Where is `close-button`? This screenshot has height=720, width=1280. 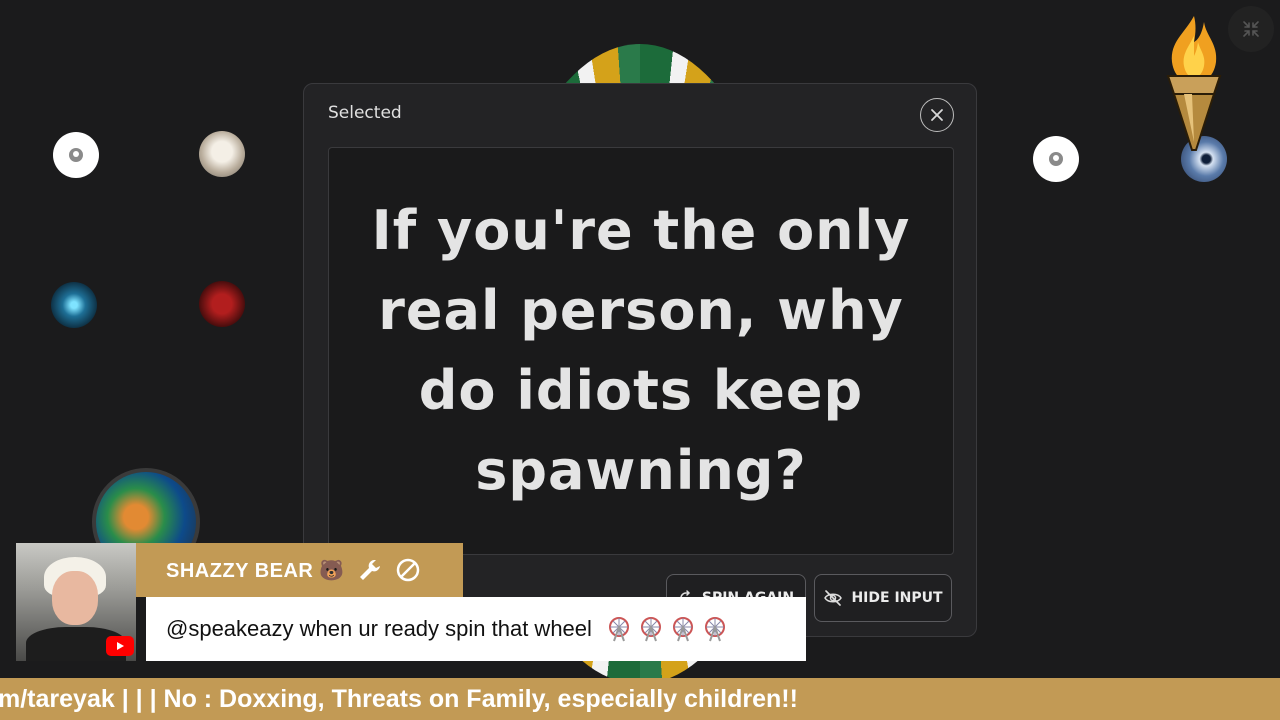
close-button is located at coordinates (937, 115).